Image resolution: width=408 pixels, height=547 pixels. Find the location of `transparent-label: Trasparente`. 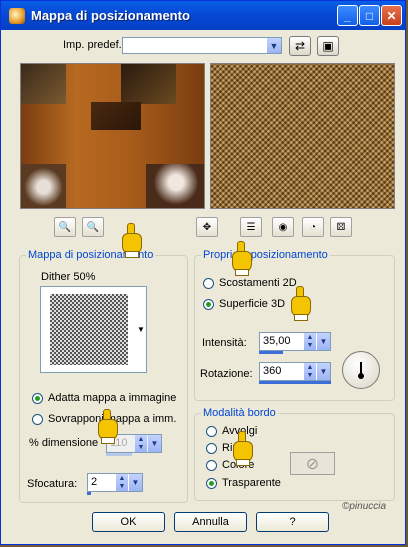

transparent-label: Trasparente is located at coordinates (251, 483).